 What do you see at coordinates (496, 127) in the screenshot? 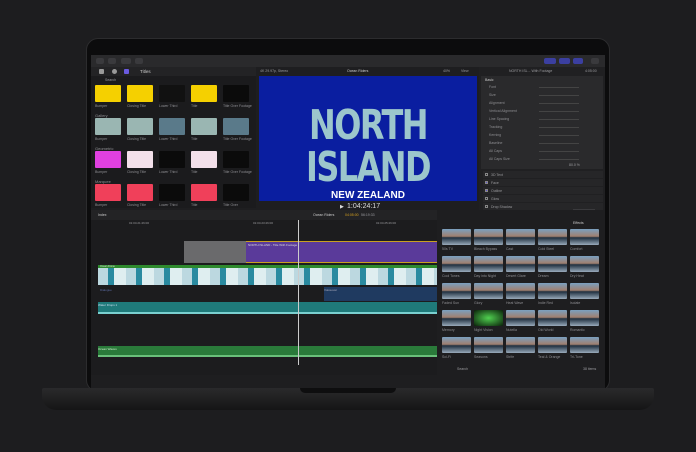
I see `inspector-row-label: Tracking` at bounding box center [496, 127].